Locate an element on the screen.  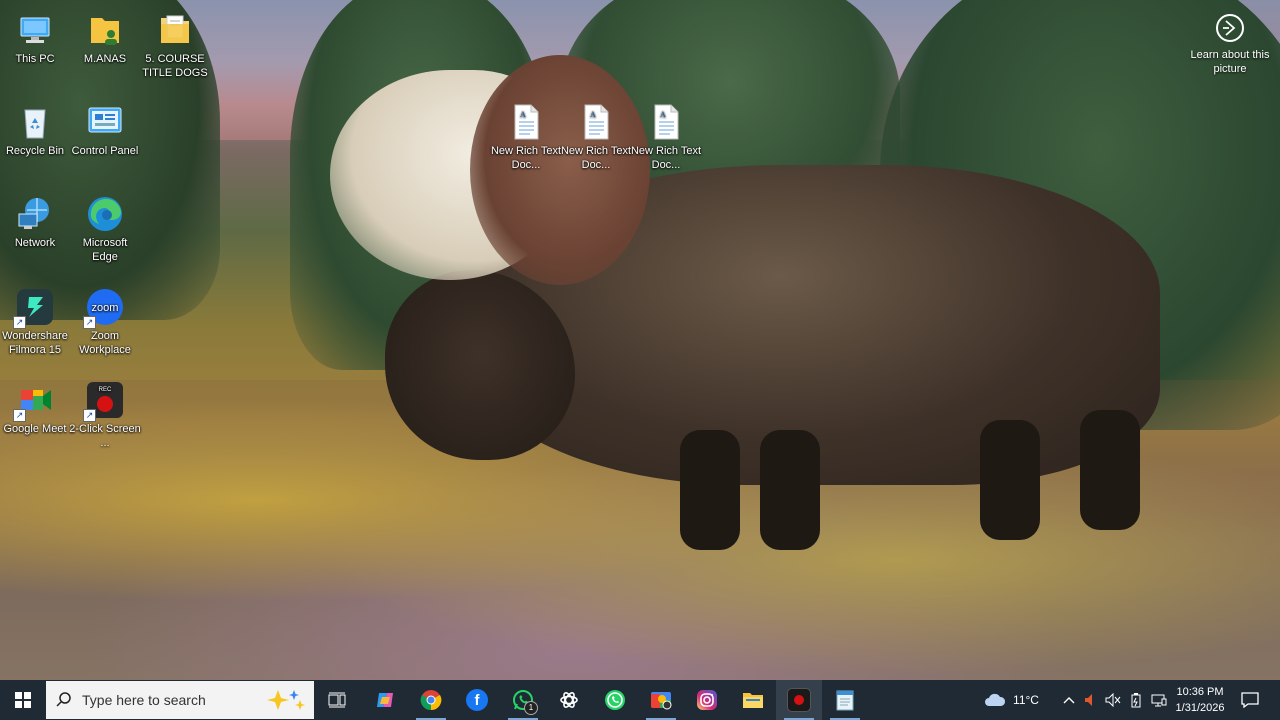
computer-icon is located at coordinates (35, 30).